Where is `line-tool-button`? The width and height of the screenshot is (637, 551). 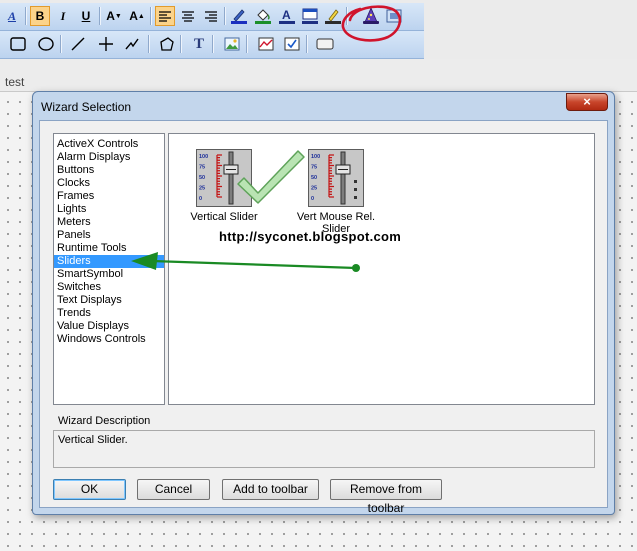 line-tool-button is located at coordinates (78, 44).